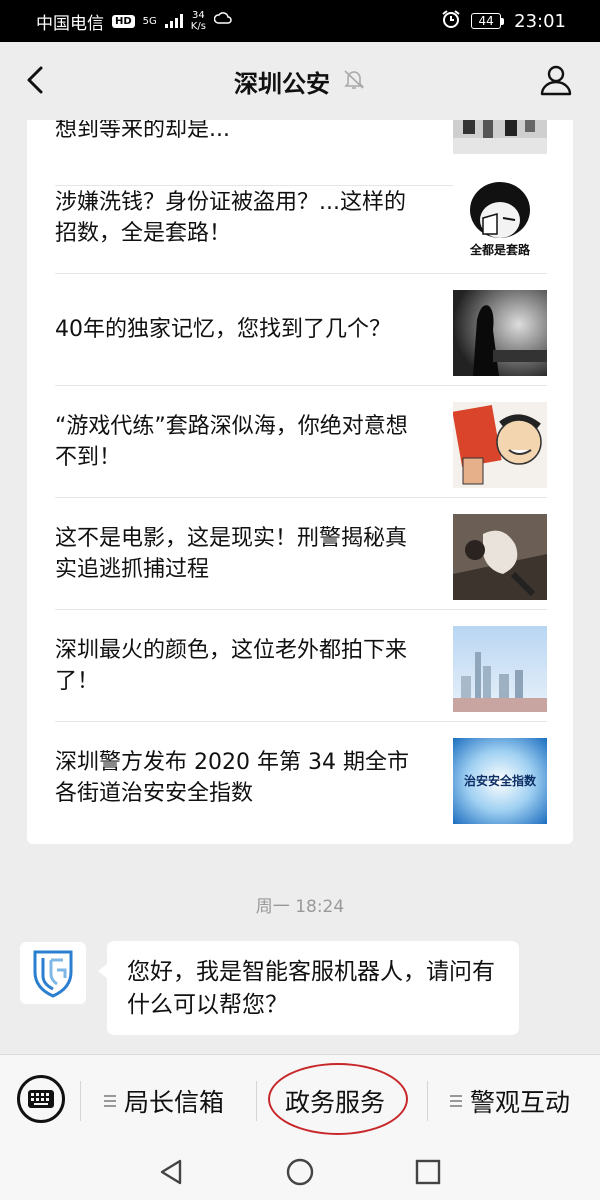 This screenshot has height=1200, width=600. I want to click on user-icon, so click(556, 80).